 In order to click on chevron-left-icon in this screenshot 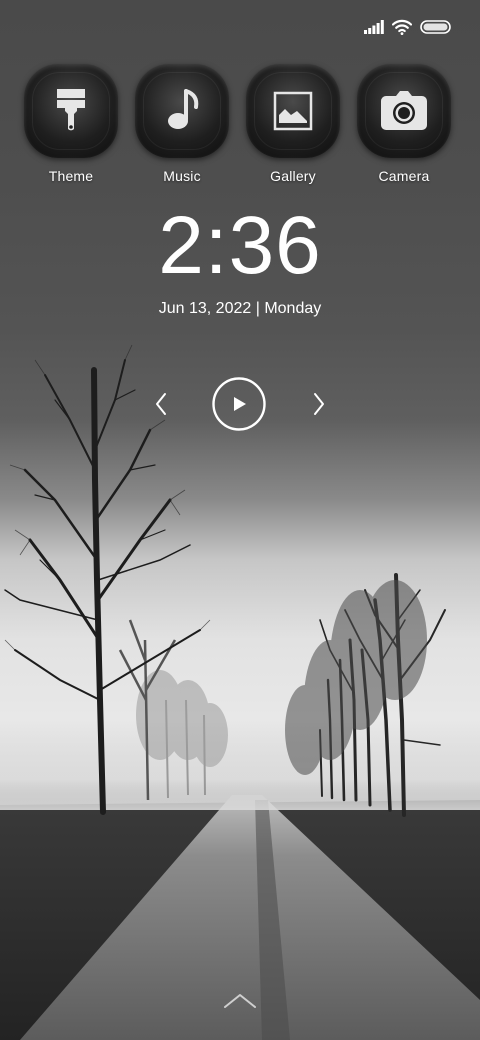, I will do `click(161, 404)`.